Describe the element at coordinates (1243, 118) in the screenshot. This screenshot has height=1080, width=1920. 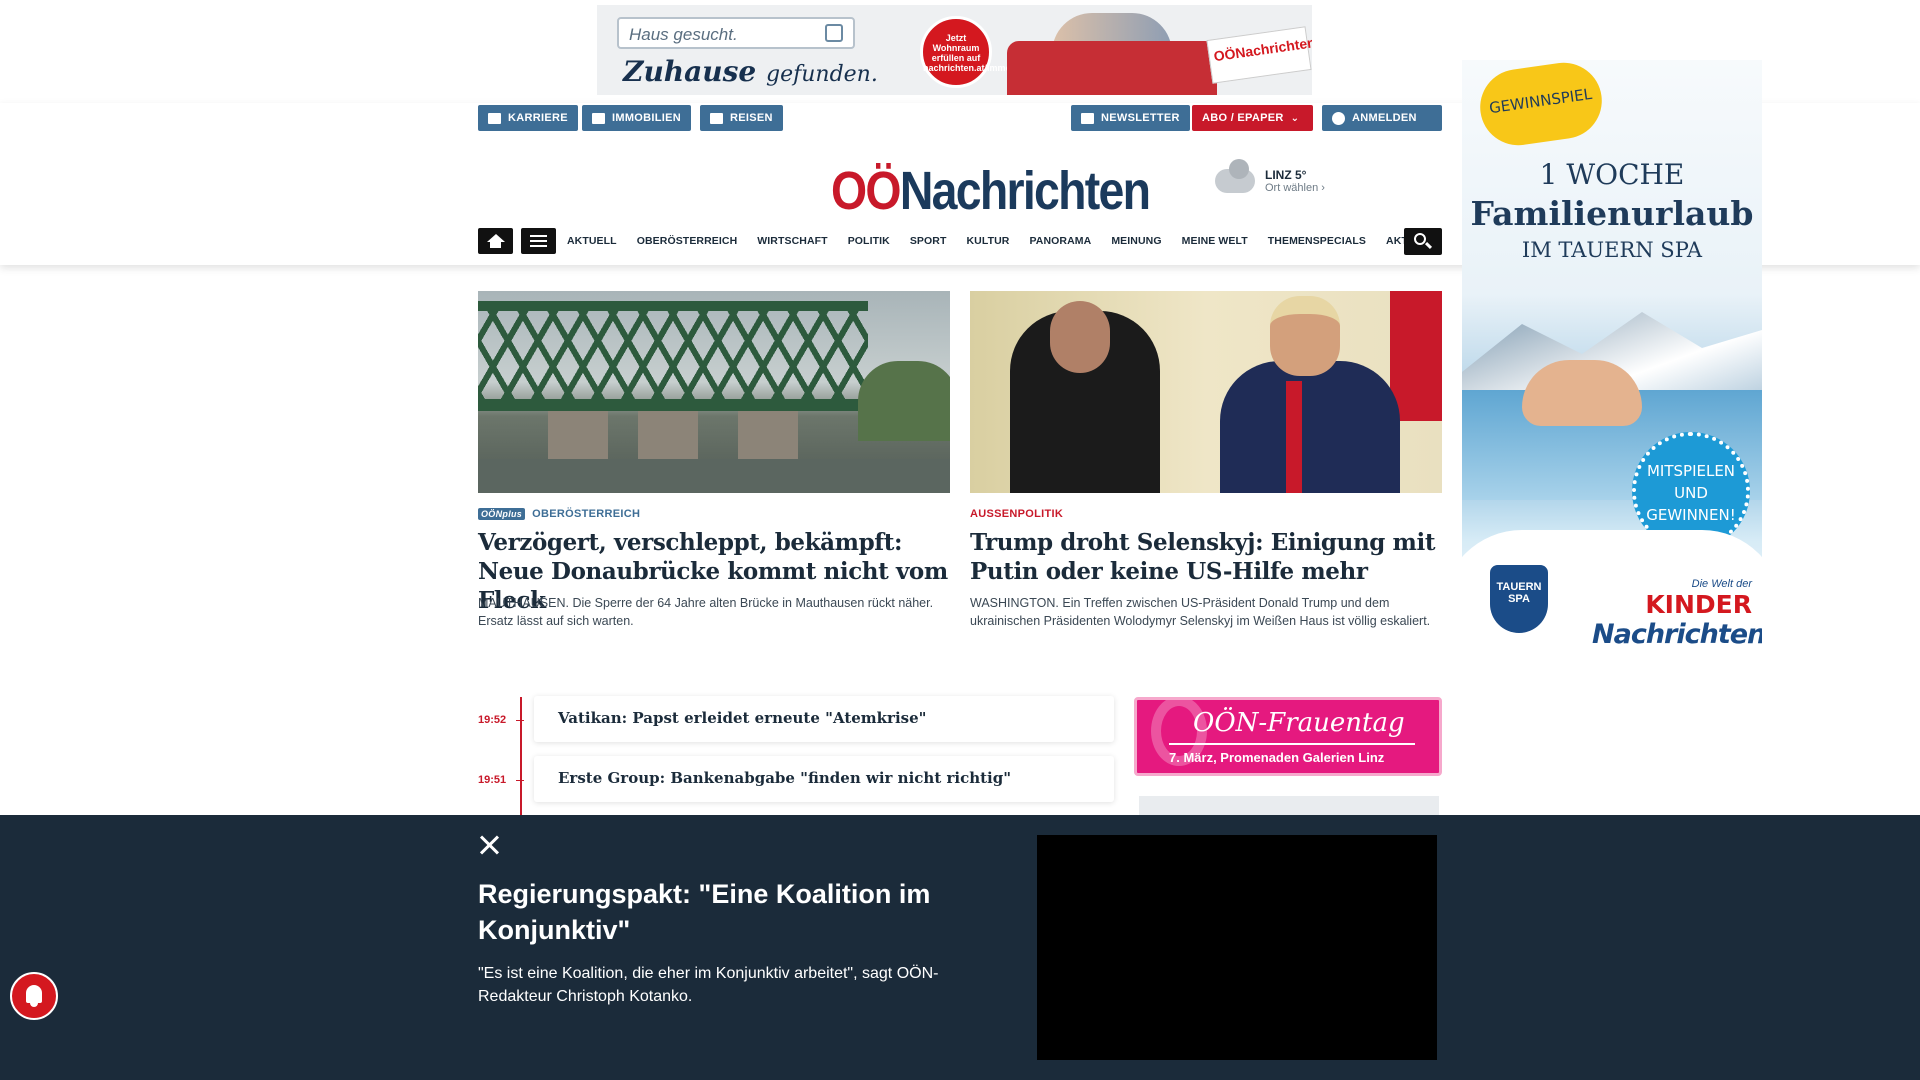
I see `abo-label: ABO / EPAPER` at that location.